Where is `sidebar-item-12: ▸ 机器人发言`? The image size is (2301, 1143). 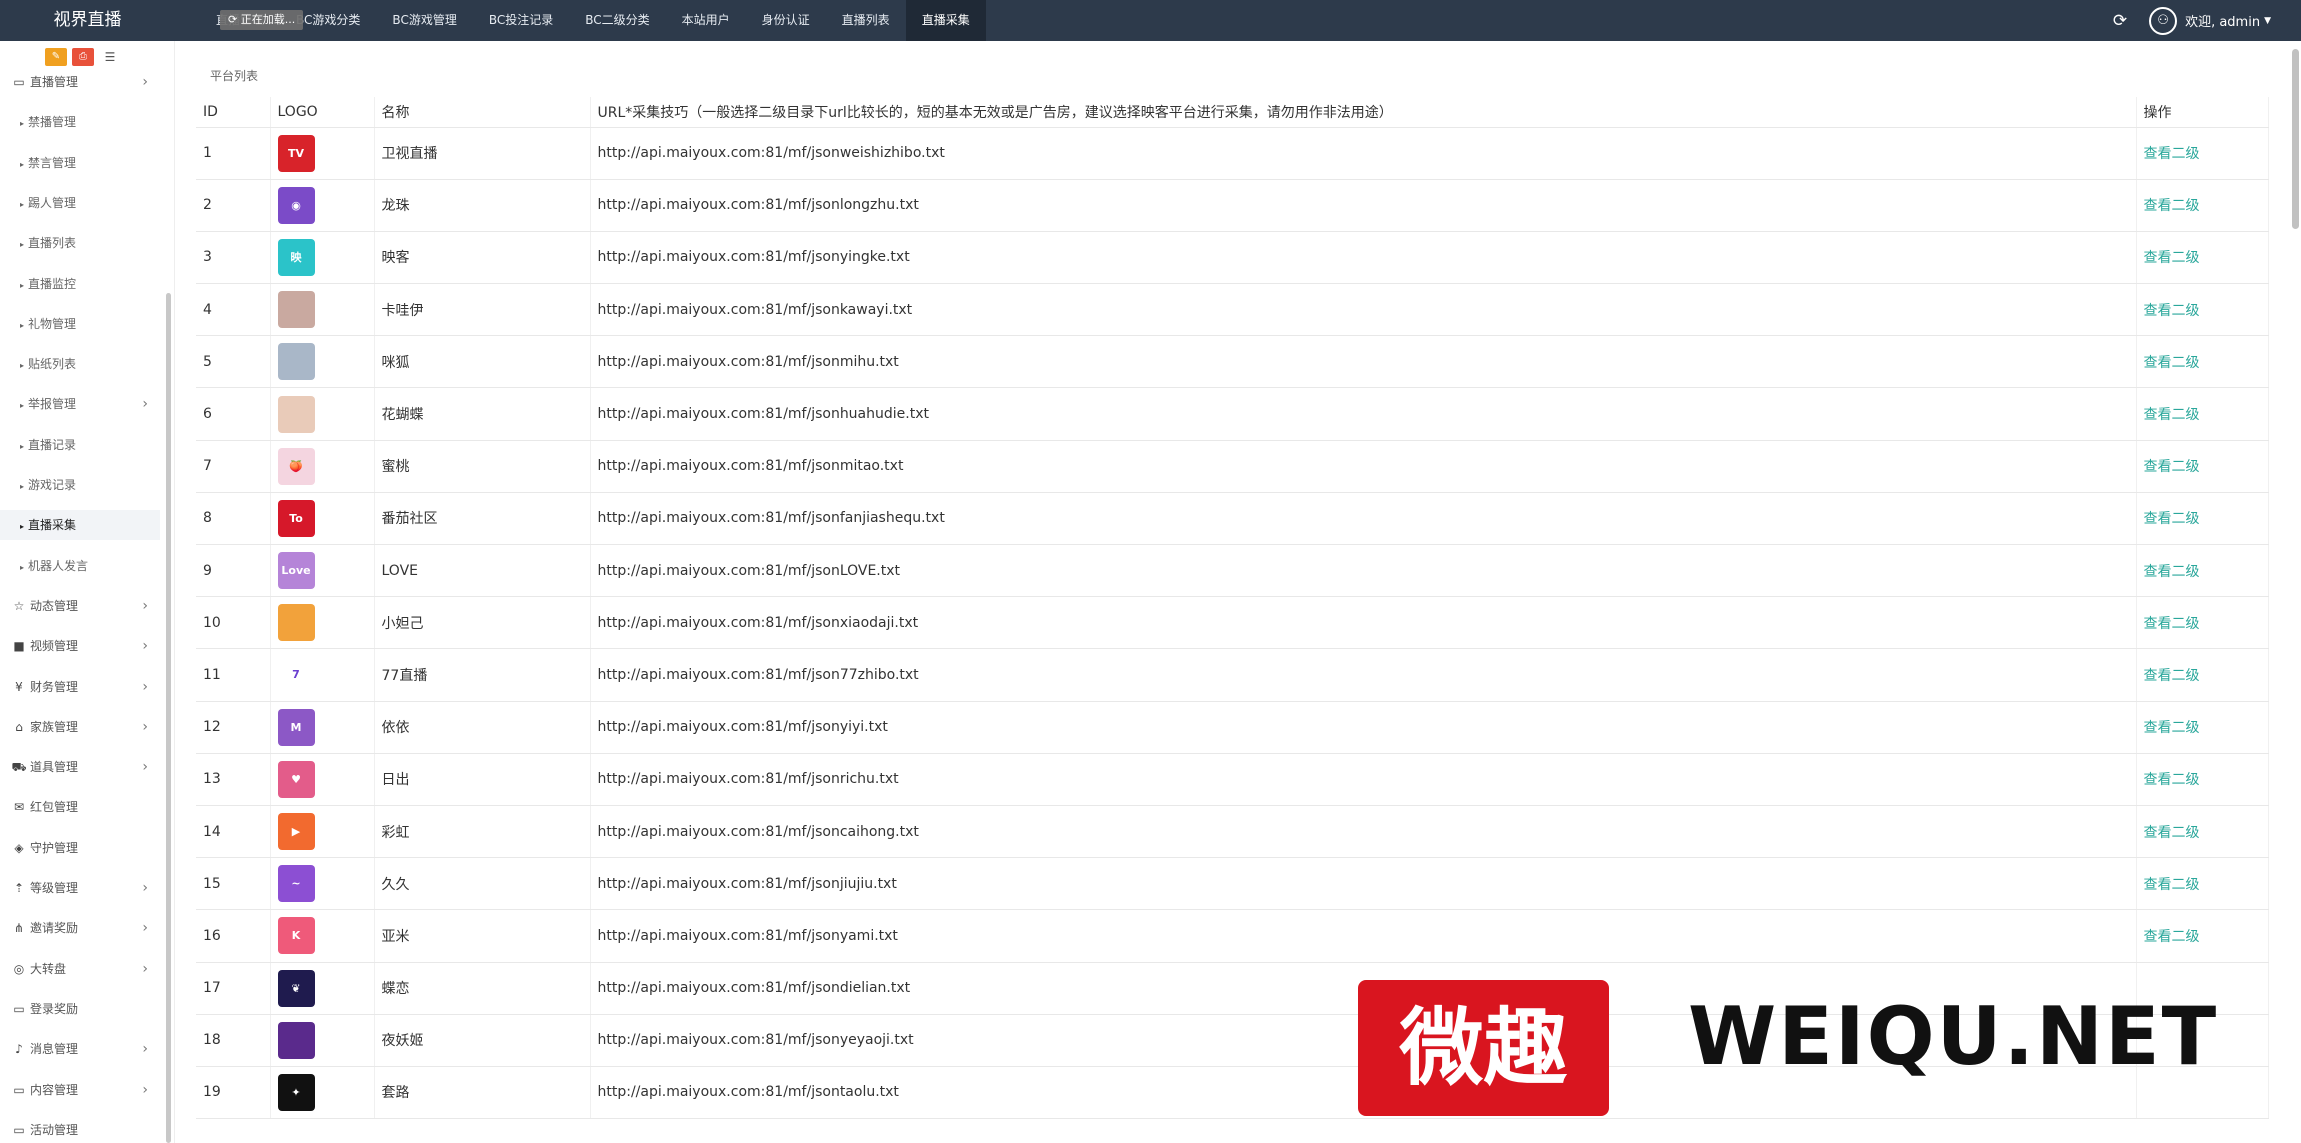
sidebar-item-12: ▸ 机器人发言 is located at coordinates (80, 566).